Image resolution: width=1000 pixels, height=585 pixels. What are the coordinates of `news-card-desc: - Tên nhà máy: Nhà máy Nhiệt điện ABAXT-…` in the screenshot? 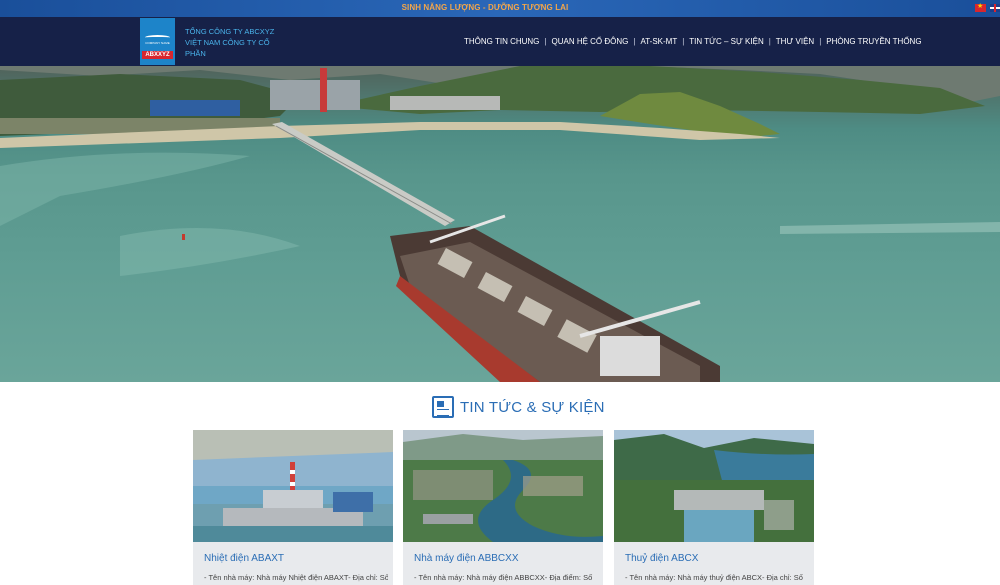 It's located at (296, 577).